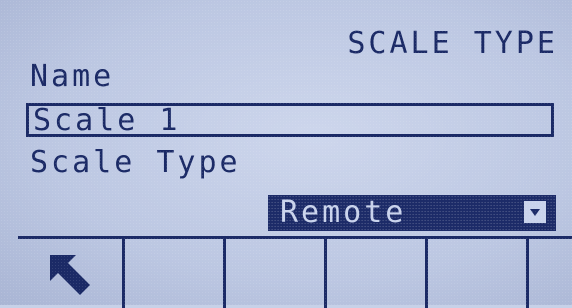  Describe the element at coordinates (135, 162) in the screenshot. I see `scale-type-label: Scale Type` at that location.